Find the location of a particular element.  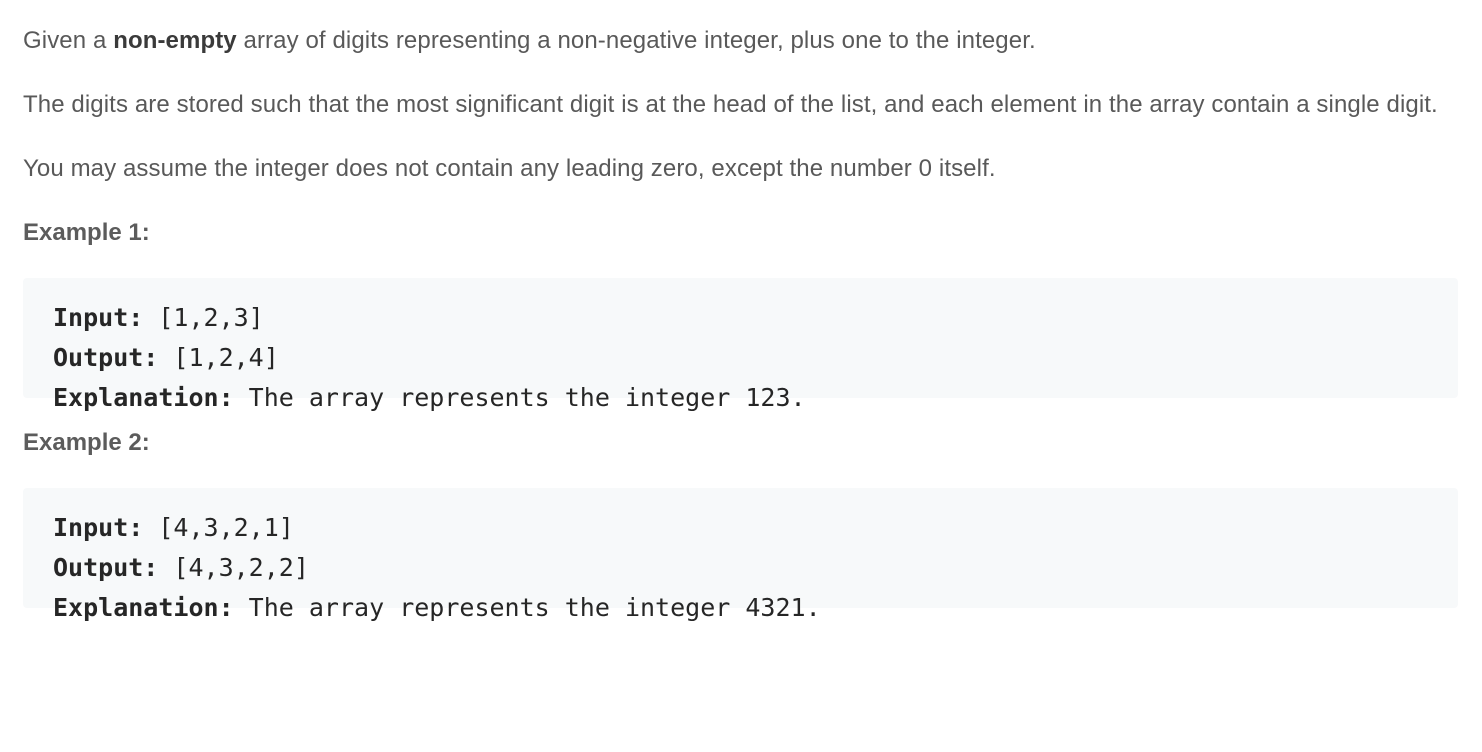

example-2-heading: Example 2: is located at coordinates (86, 442).